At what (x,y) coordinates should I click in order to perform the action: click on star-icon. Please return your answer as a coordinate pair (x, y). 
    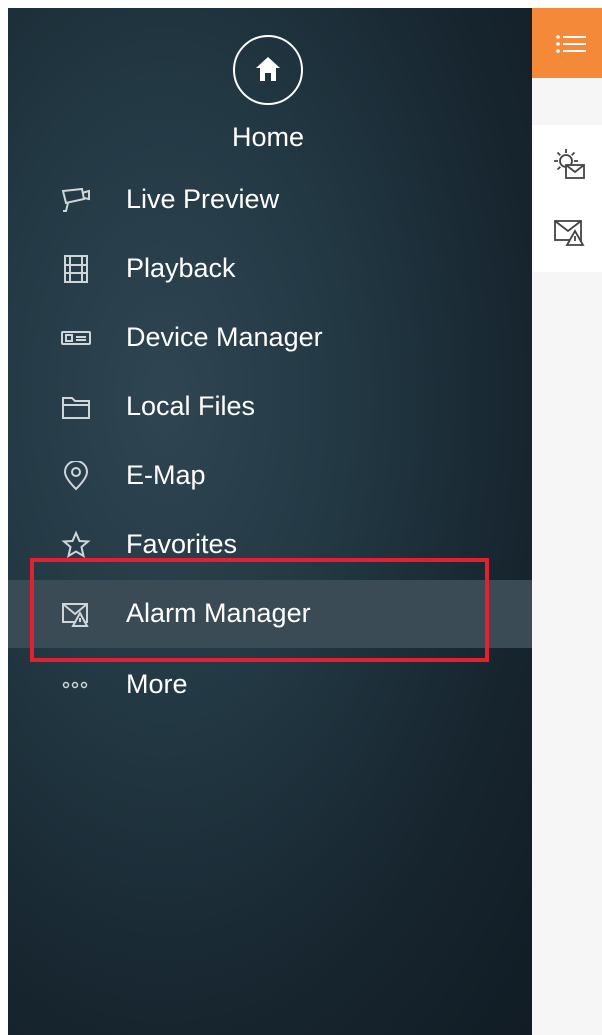
    Looking at the image, I should click on (76, 544).